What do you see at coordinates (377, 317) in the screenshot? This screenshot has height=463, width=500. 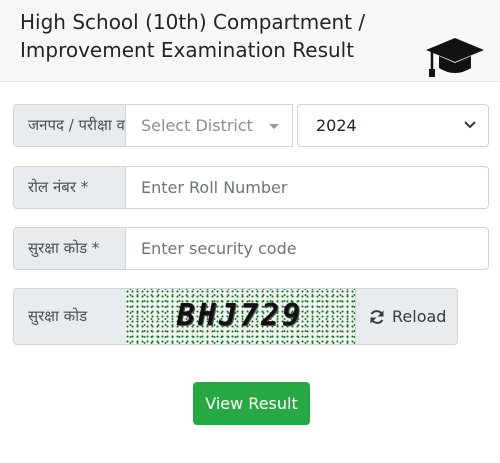 I see `refresh-icon` at bounding box center [377, 317].